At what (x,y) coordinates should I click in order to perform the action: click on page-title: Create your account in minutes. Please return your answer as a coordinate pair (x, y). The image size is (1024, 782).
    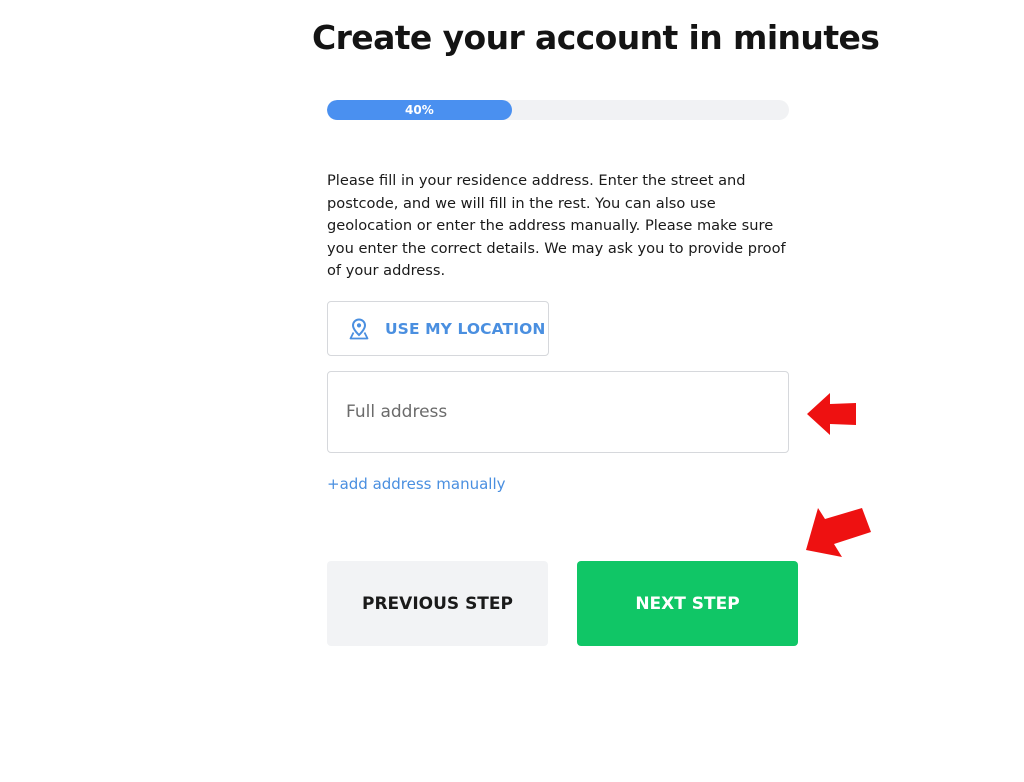
    Looking at the image, I should click on (596, 37).